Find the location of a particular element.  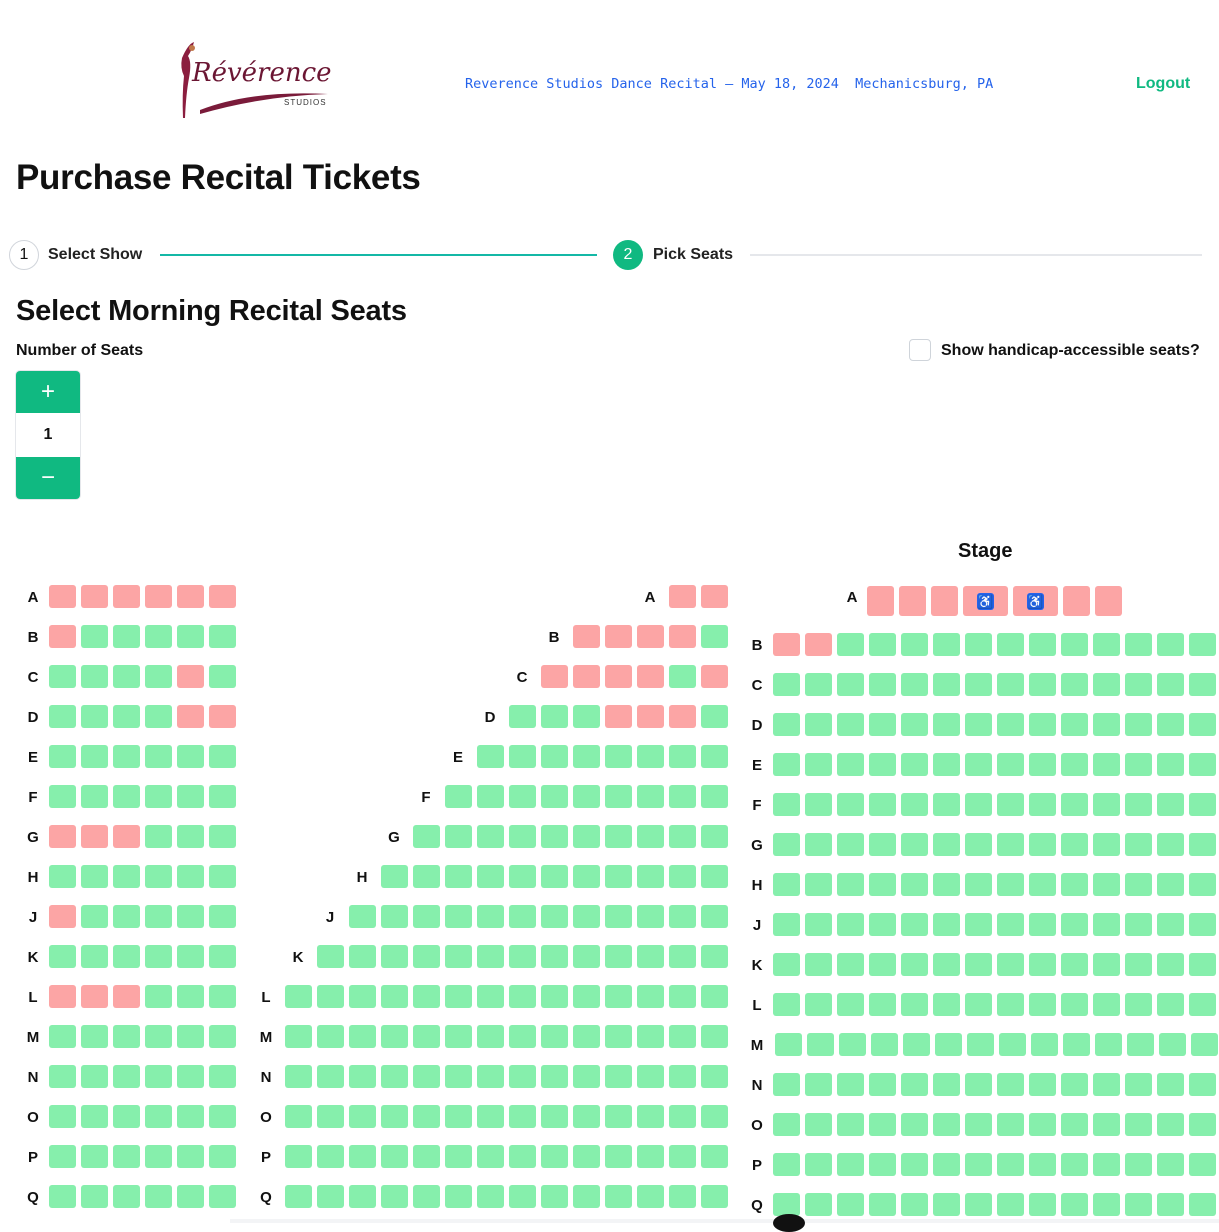

seat-left-F5 is located at coordinates (190, 796).